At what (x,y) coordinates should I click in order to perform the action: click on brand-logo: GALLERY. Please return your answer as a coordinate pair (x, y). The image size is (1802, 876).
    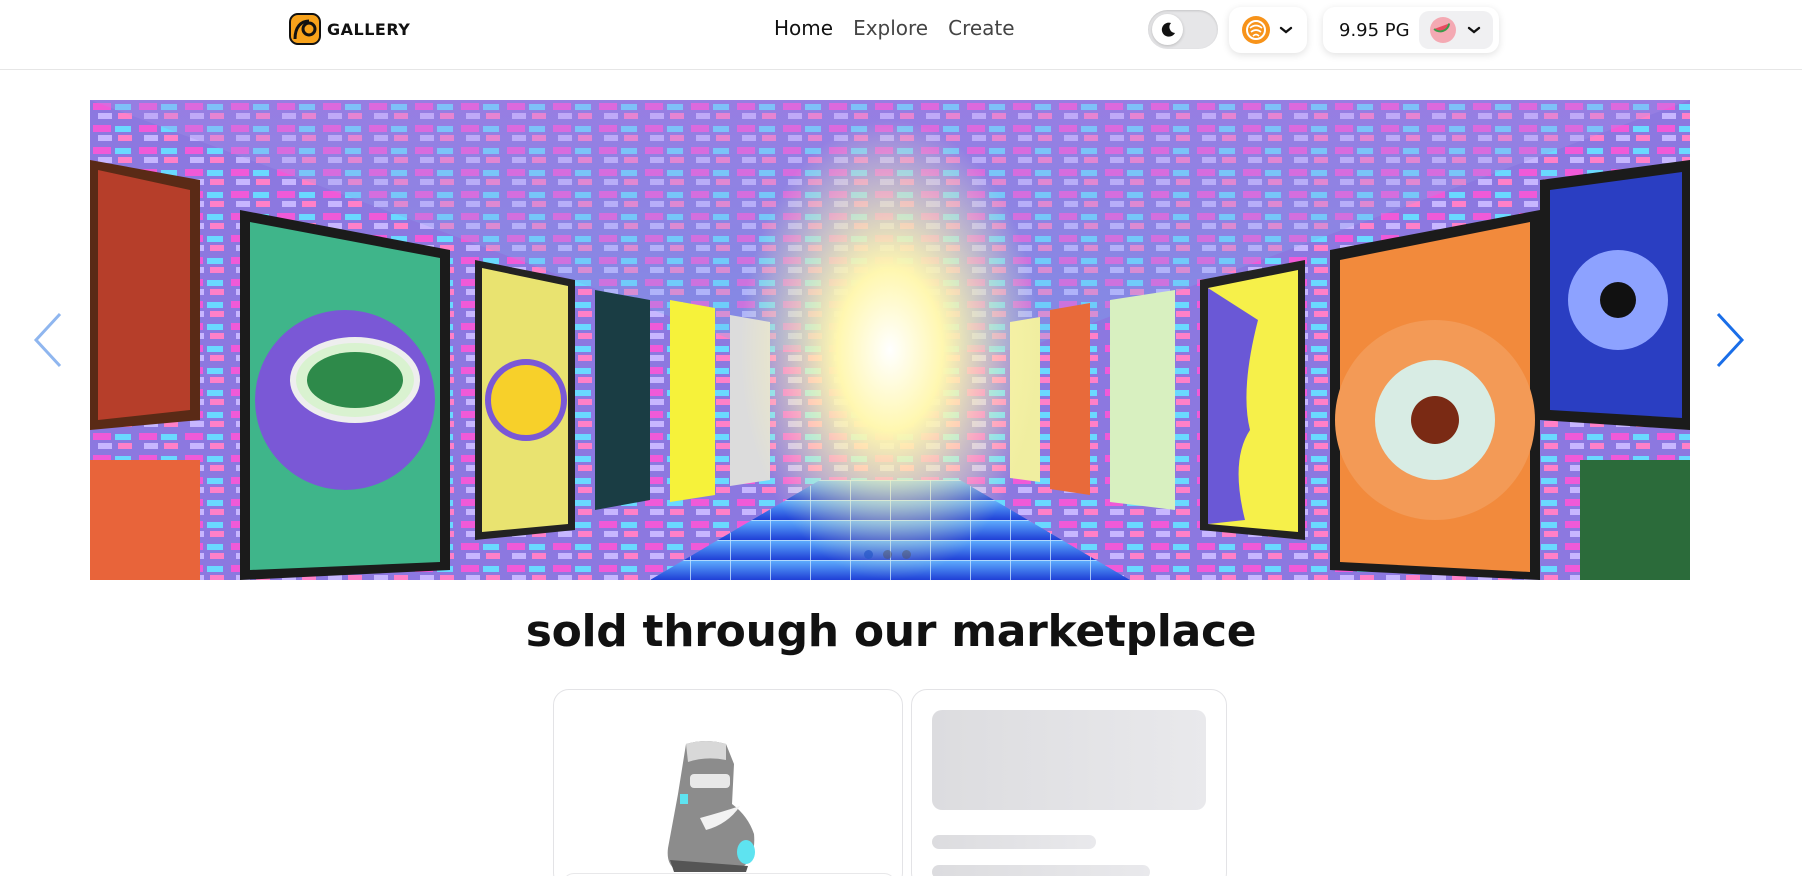
    Looking at the image, I should click on (349, 29).